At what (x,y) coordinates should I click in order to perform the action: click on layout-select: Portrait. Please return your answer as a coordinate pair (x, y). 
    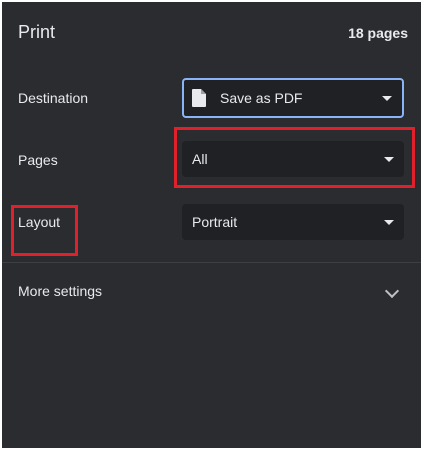
    Looking at the image, I should click on (293, 222).